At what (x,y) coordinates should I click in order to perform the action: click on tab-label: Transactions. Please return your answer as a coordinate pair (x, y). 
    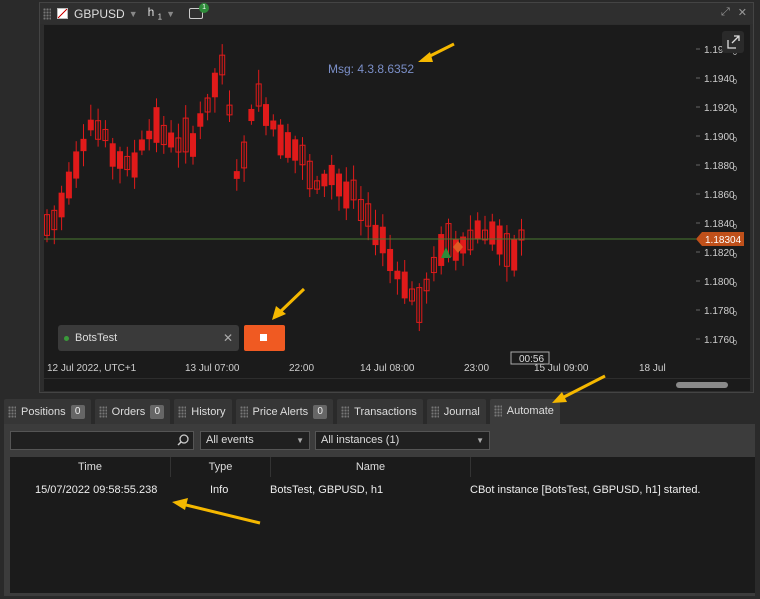
    Looking at the image, I should click on (385, 411).